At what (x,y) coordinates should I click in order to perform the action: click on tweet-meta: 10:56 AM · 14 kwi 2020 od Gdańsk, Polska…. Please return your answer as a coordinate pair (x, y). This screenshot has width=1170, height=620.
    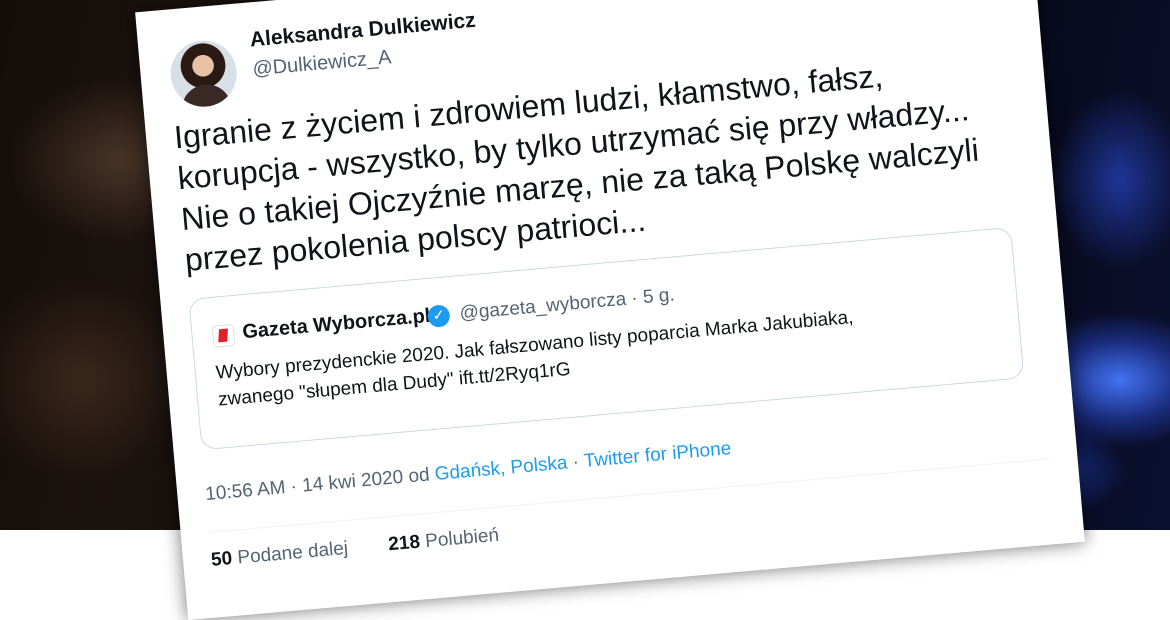
    Looking at the image, I should click on (469, 472).